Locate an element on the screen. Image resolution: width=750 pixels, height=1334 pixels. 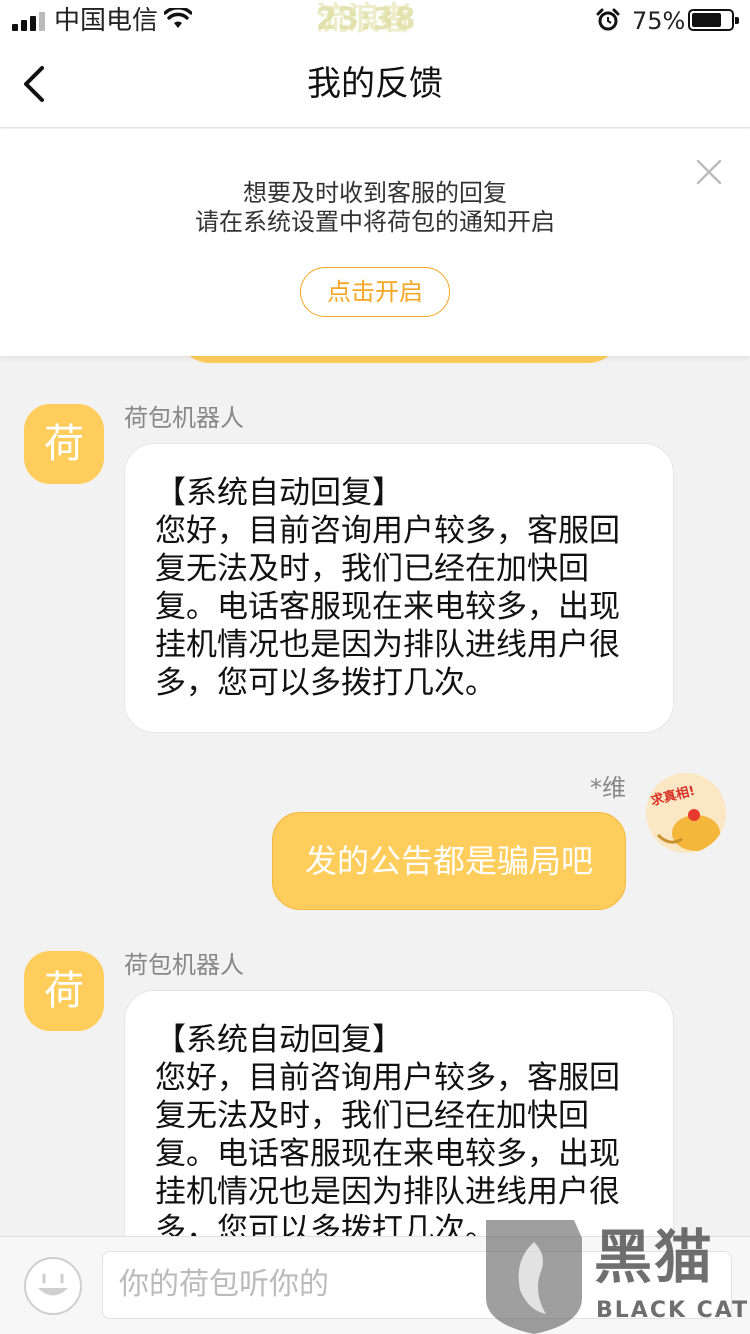
alarm-icon is located at coordinates (608, 19).